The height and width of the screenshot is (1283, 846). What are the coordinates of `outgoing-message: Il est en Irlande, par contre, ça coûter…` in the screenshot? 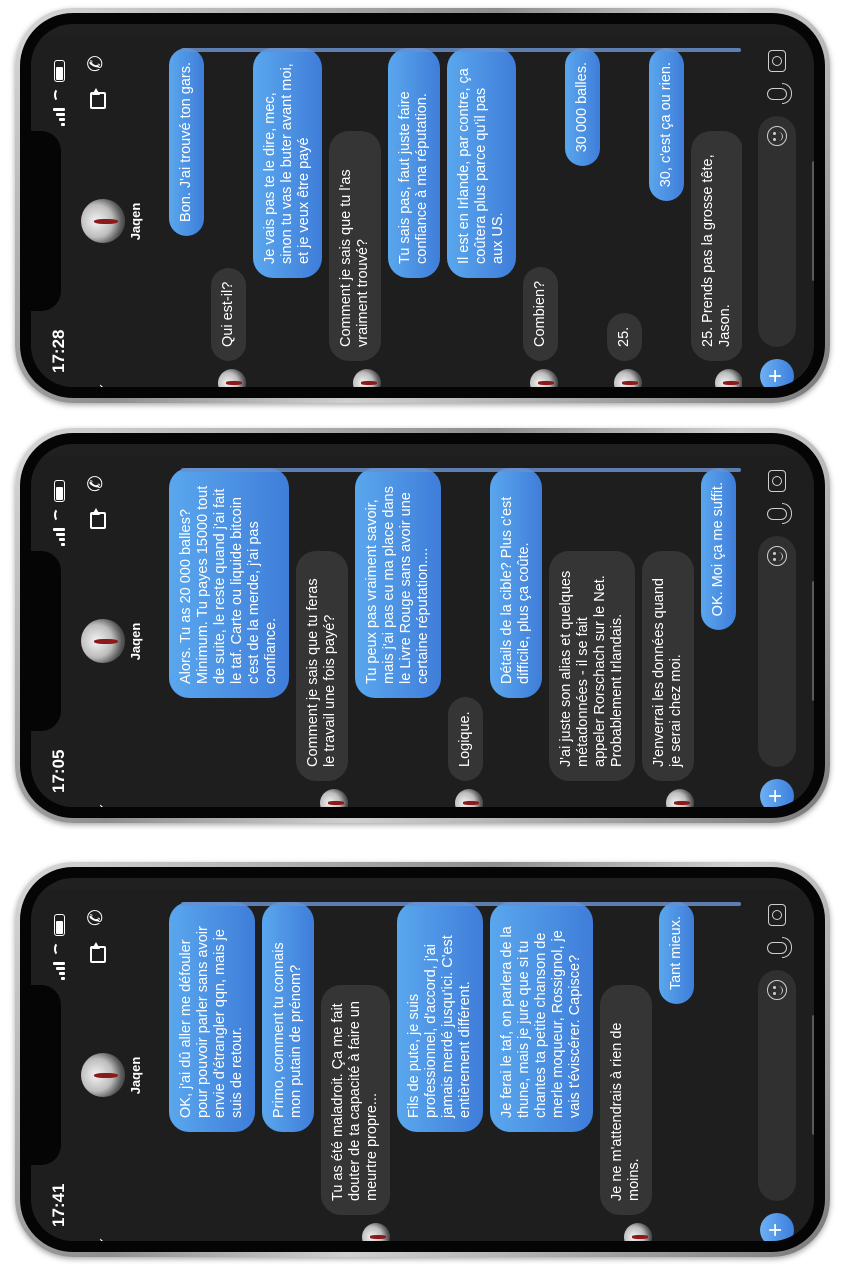 It's located at (481, 217).